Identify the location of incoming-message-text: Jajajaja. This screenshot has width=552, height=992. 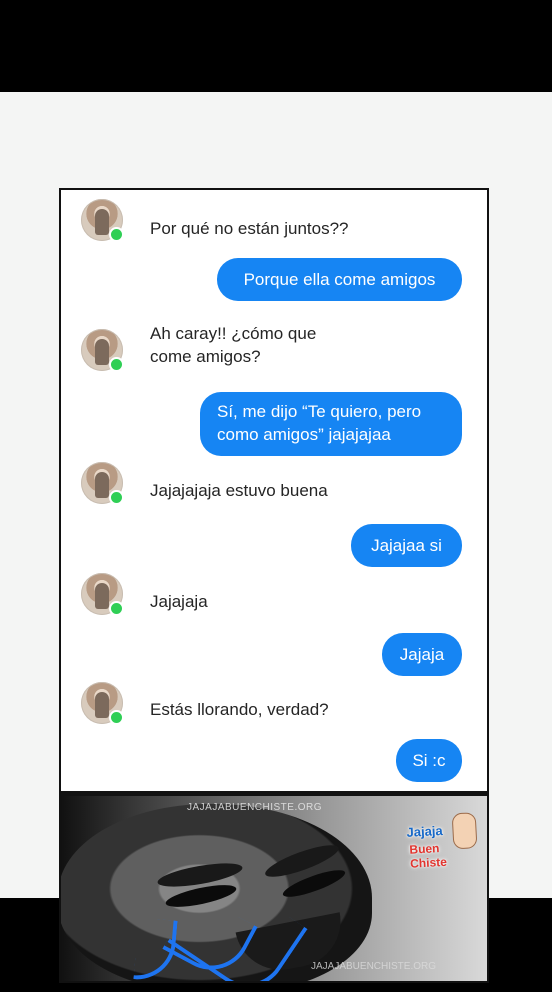
(179, 601).